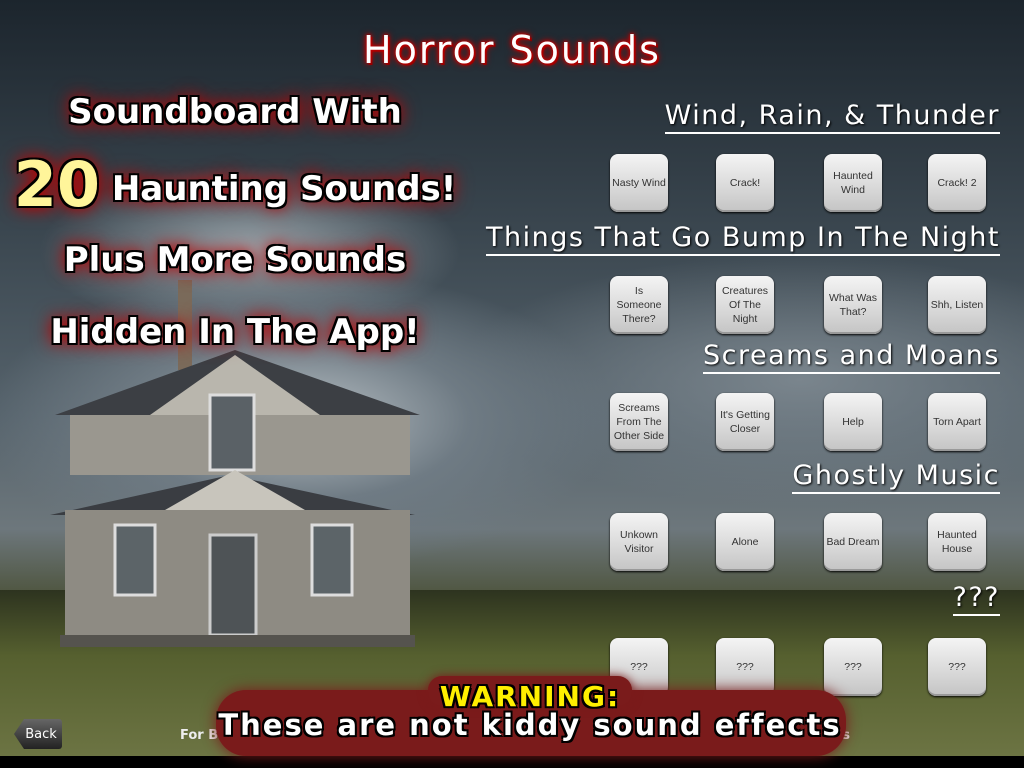 The width and height of the screenshot is (1024, 768). What do you see at coordinates (957, 542) in the screenshot?
I see `sound-button: Haunted House` at bounding box center [957, 542].